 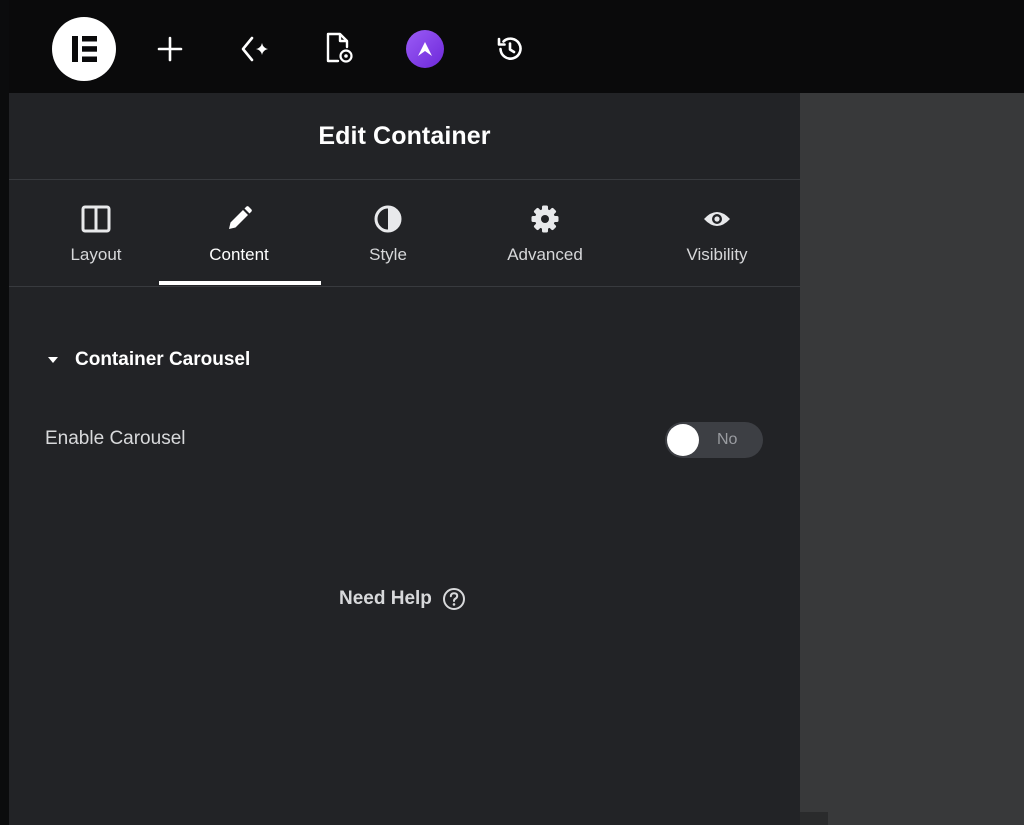 What do you see at coordinates (717, 219) in the screenshot?
I see `eye-icon` at bounding box center [717, 219].